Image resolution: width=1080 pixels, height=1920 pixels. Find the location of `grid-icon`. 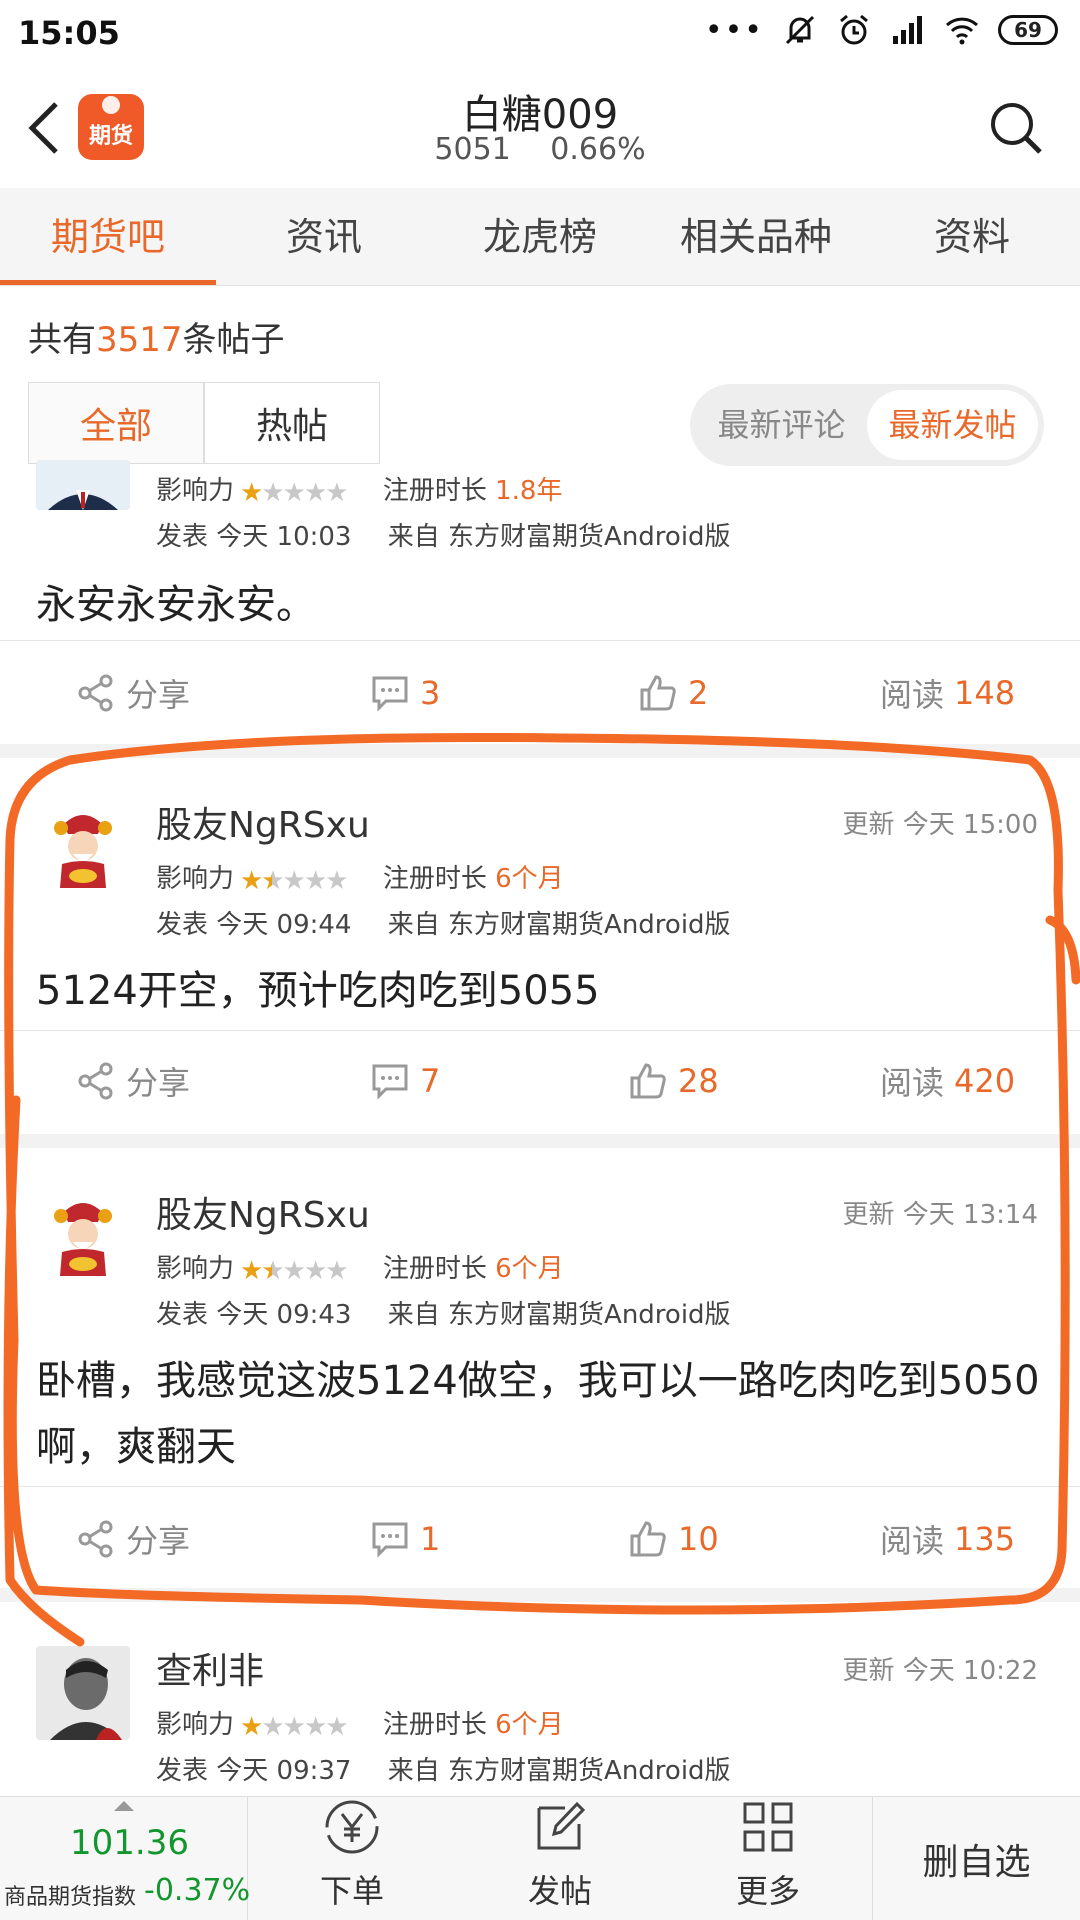

grid-icon is located at coordinates (768, 1827).